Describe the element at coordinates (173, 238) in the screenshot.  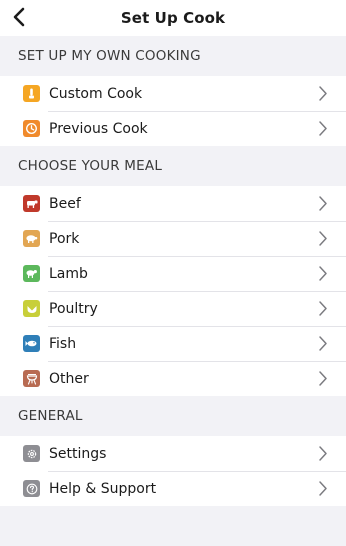
I see `list-item-pork: Pork` at that location.